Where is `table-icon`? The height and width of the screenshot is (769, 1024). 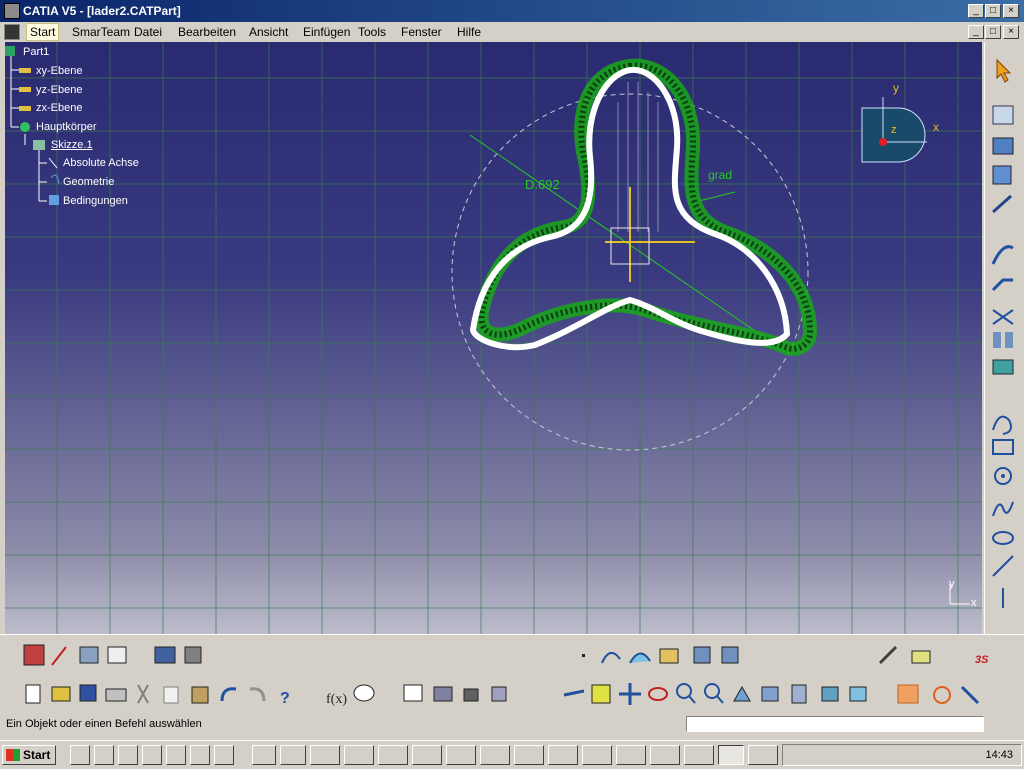 table-icon is located at coordinates (413, 693).